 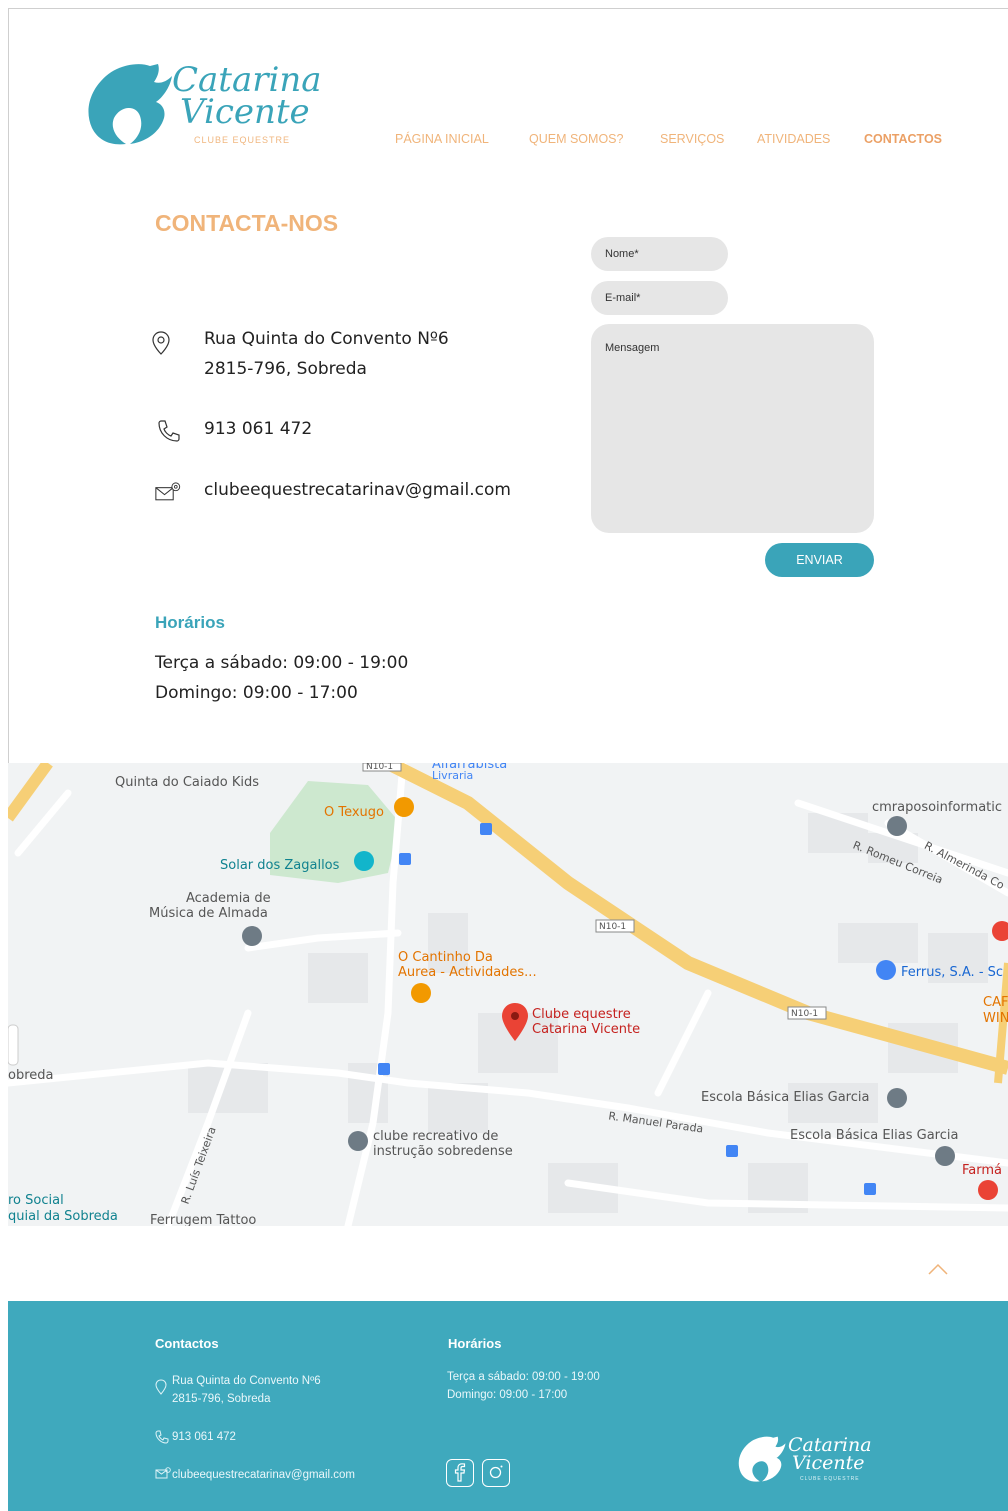 What do you see at coordinates (903, 139) in the screenshot?
I see `nav-item-contactos: CONTACTOS` at bounding box center [903, 139].